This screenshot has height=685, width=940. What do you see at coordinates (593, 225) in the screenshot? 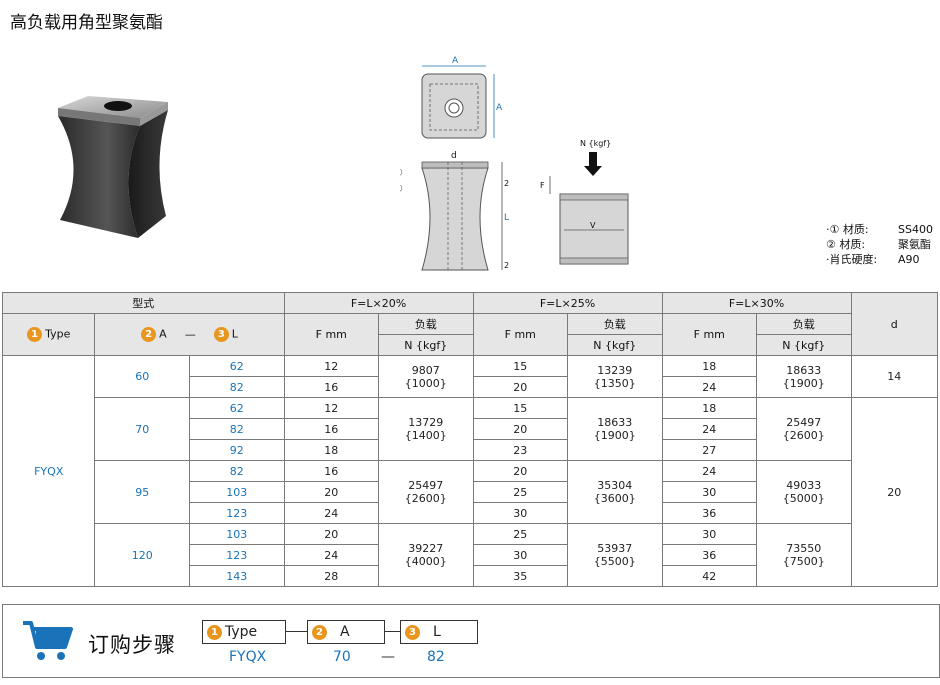
I see `dim-v: V` at bounding box center [593, 225].